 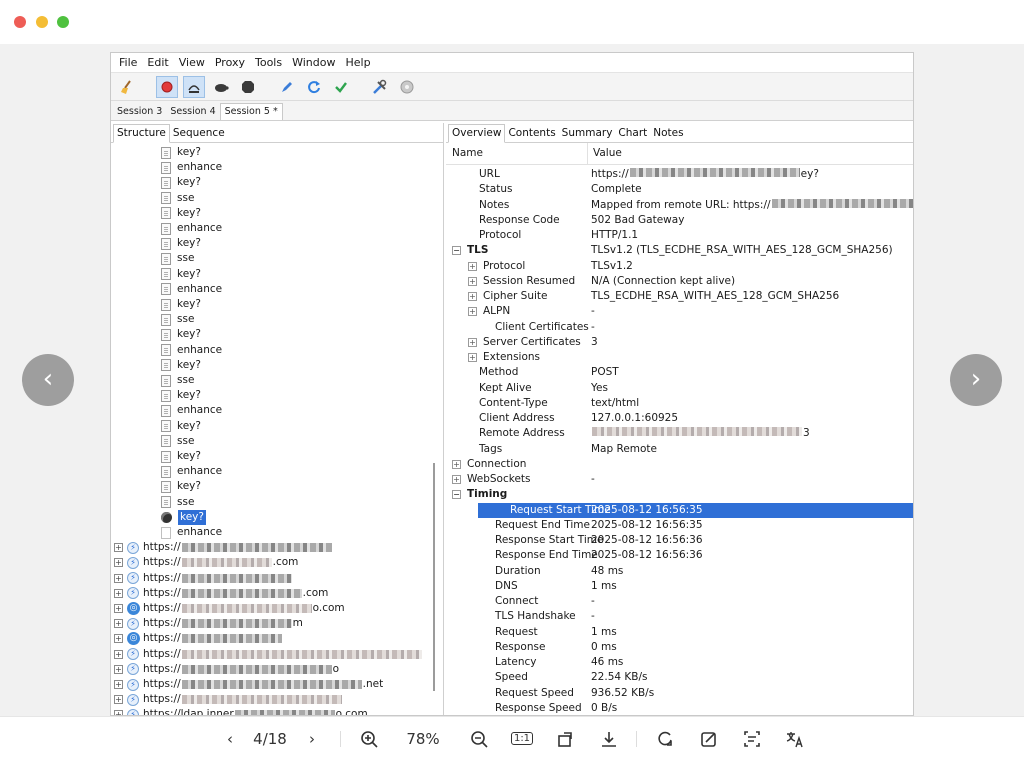 What do you see at coordinates (407, 87) in the screenshot?
I see `settings-icon` at bounding box center [407, 87].